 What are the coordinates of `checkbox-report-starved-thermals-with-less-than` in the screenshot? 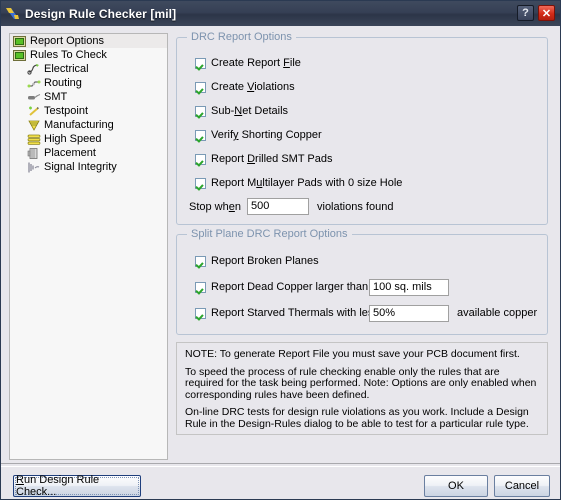 It's located at (200, 313).